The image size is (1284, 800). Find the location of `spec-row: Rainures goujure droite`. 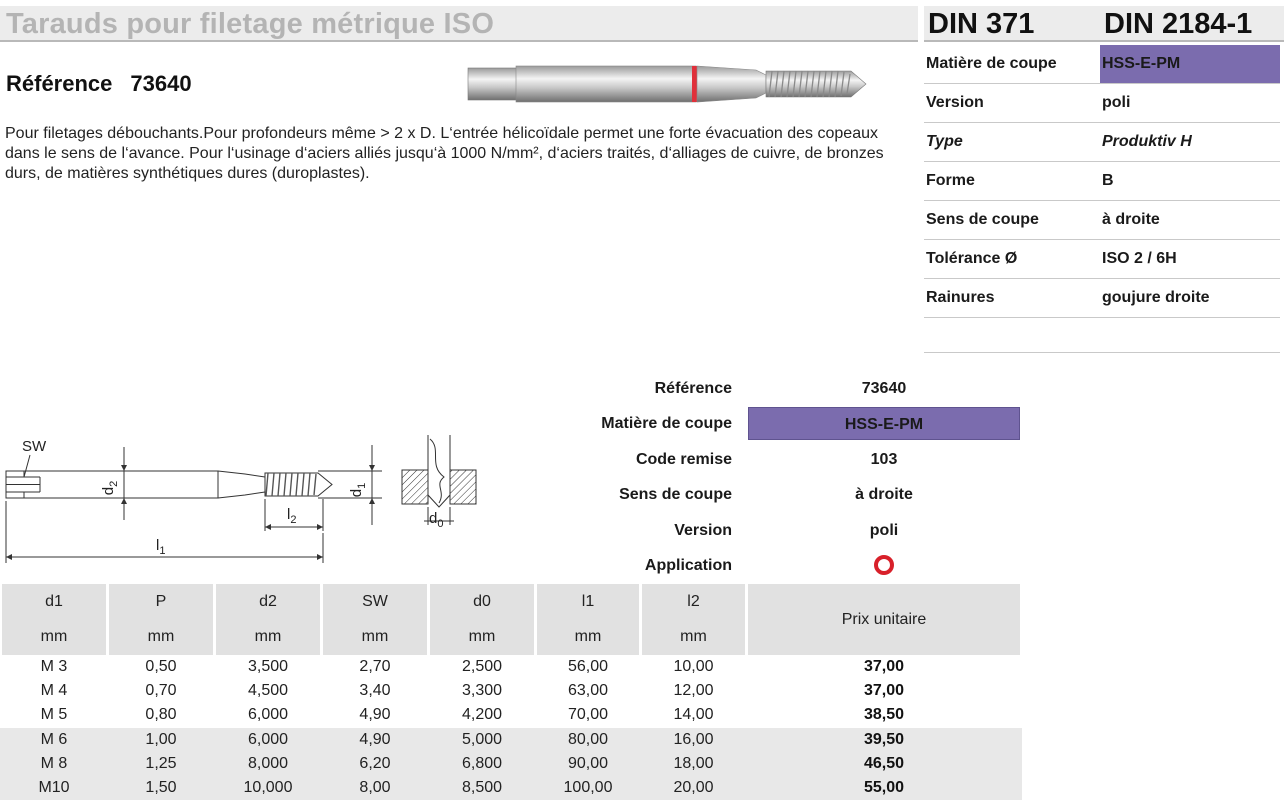

spec-row: Rainures goujure droite is located at coordinates (1102, 298).